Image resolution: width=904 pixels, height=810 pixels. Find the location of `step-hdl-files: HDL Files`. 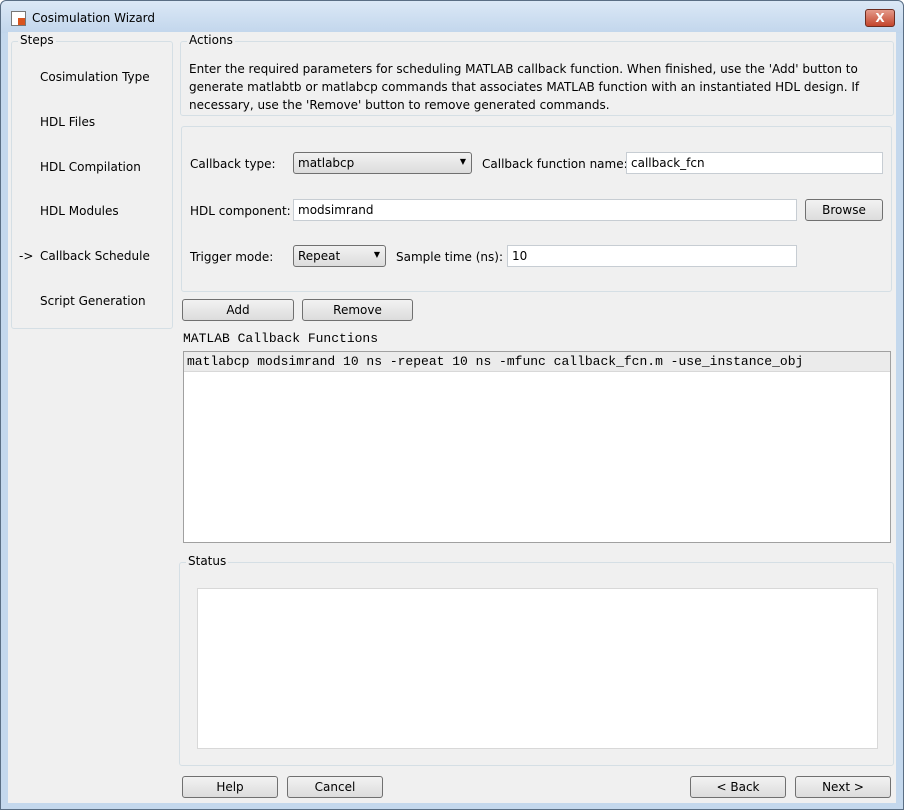

step-hdl-files: HDL Files is located at coordinates (67, 122).